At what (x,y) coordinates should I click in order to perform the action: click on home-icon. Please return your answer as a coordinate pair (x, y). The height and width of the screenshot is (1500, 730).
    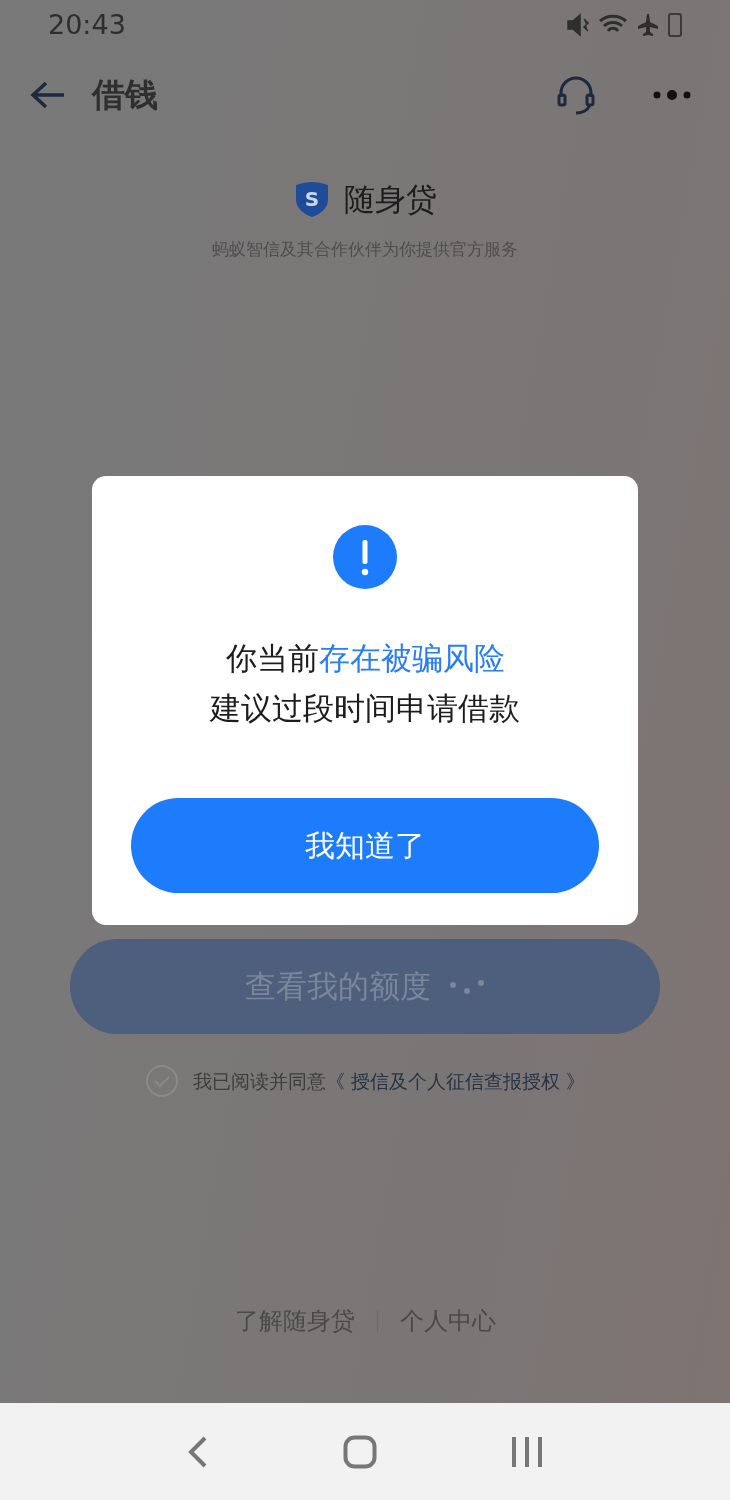
    Looking at the image, I should click on (360, 1451).